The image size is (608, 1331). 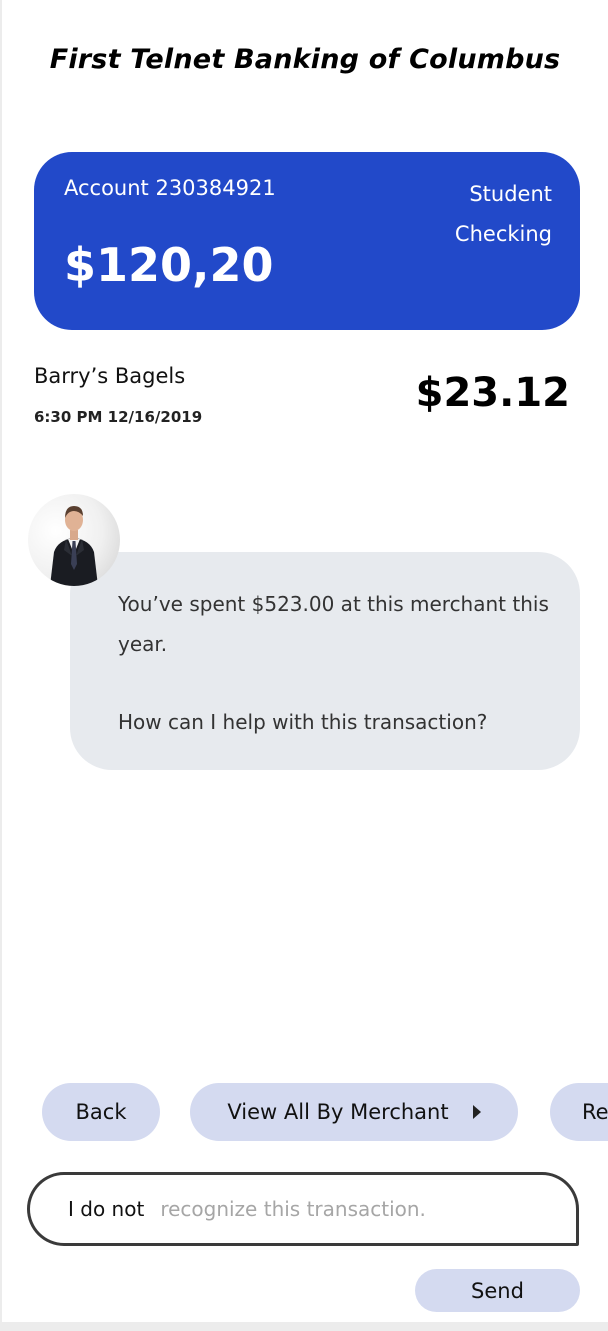 I want to click on account-balance: $120,20, so click(x=169, y=265).